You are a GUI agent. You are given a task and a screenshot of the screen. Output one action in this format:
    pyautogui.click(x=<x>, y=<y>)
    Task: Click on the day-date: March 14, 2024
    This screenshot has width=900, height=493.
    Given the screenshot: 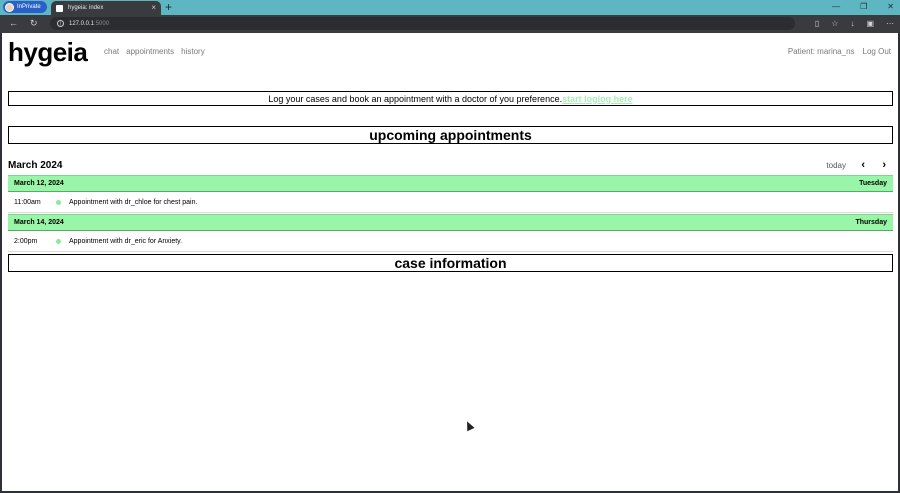 What is the action you would take?
    pyautogui.click(x=39, y=222)
    